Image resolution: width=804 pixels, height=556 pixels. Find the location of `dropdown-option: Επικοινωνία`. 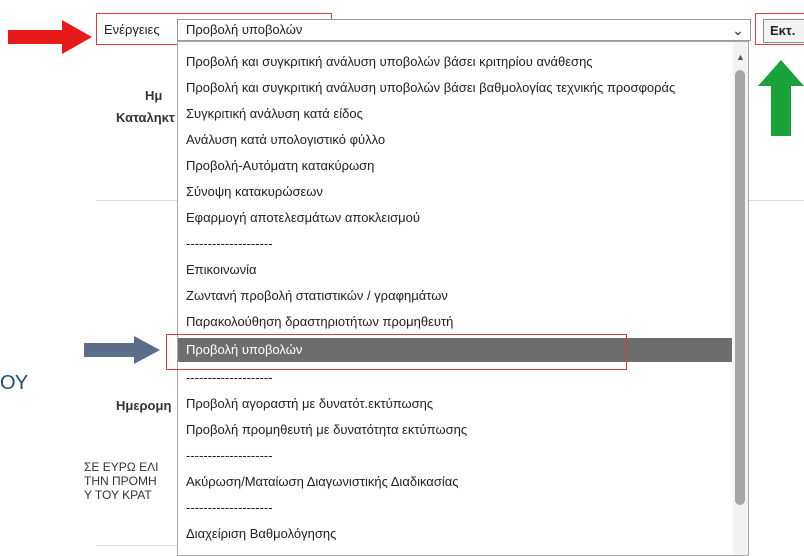

dropdown-option: Επικοινωνία is located at coordinates (455, 270).